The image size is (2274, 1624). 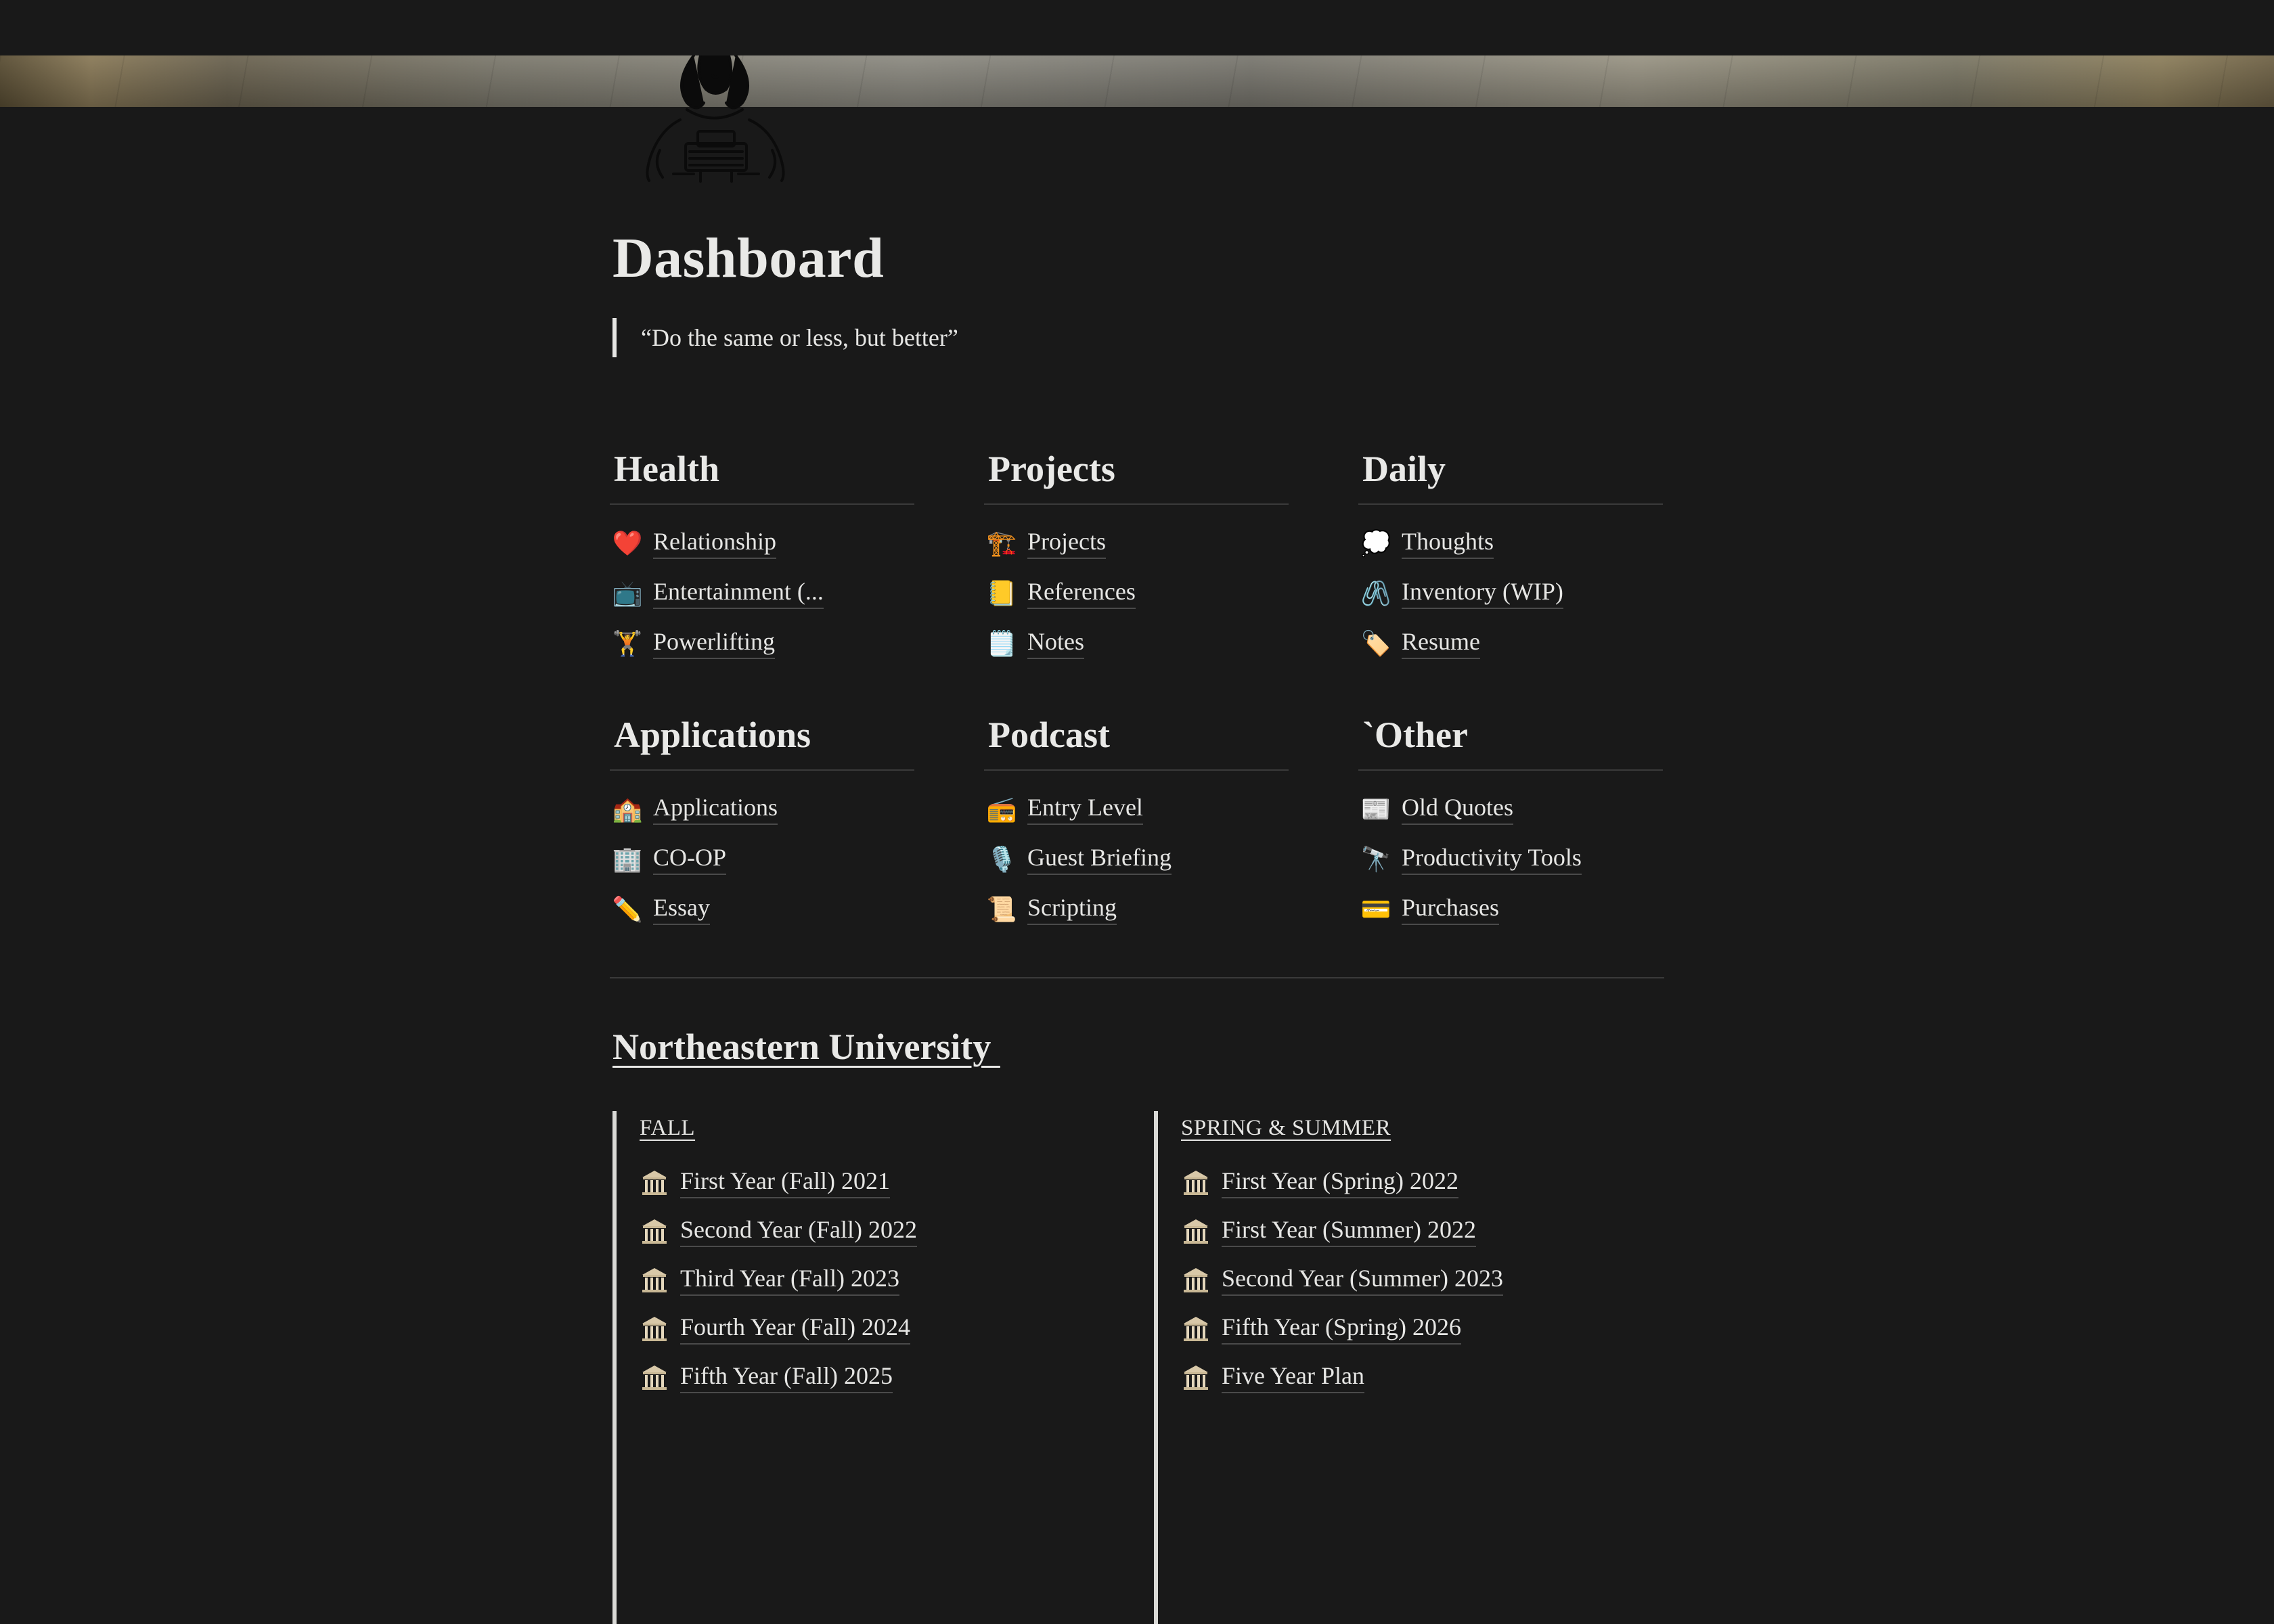 I want to click on section-heading: Podcast, so click(x=1139, y=735).